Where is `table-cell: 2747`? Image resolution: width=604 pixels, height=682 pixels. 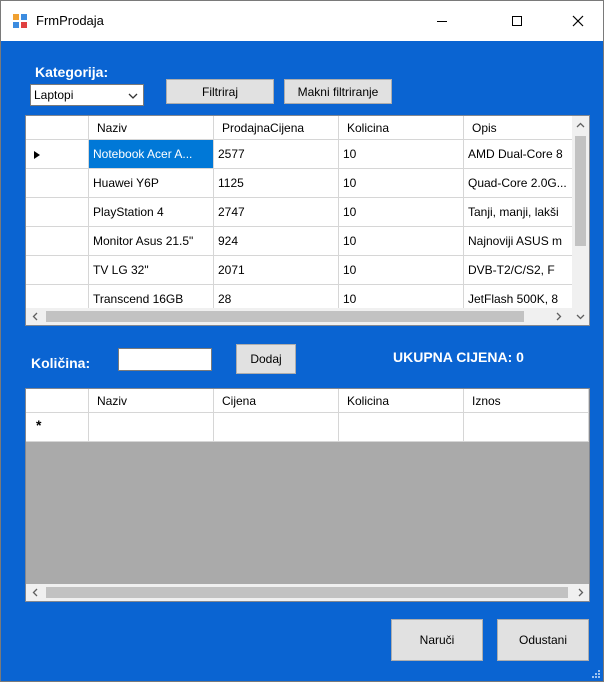 table-cell: 2747 is located at coordinates (276, 212).